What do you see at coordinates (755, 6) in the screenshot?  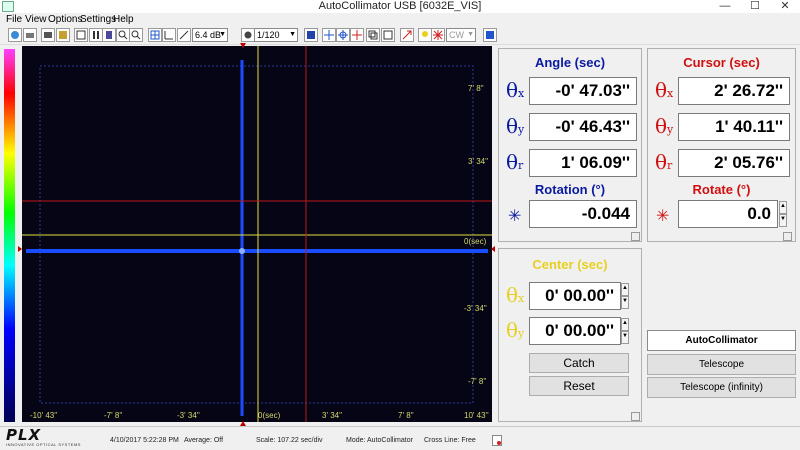 I see `maximize-button: ☐` at bounding box center [755, 6].